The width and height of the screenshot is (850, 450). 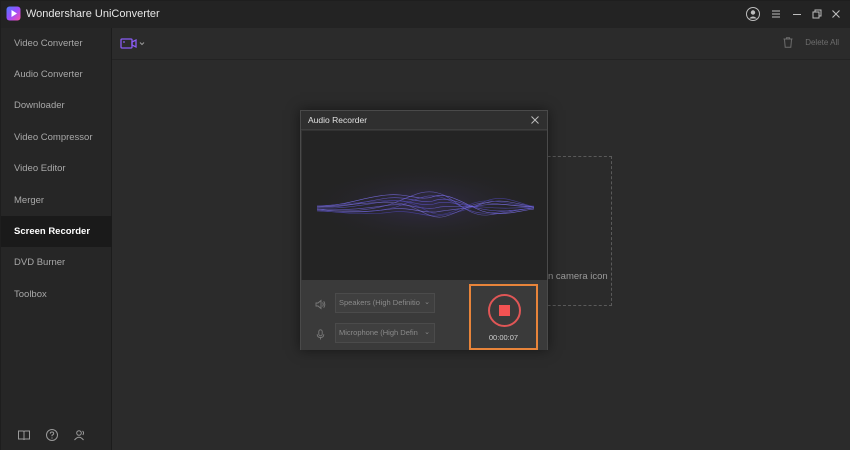 I want to click on drop-zone-hint: n camera icon, so click(x=578, y=276).